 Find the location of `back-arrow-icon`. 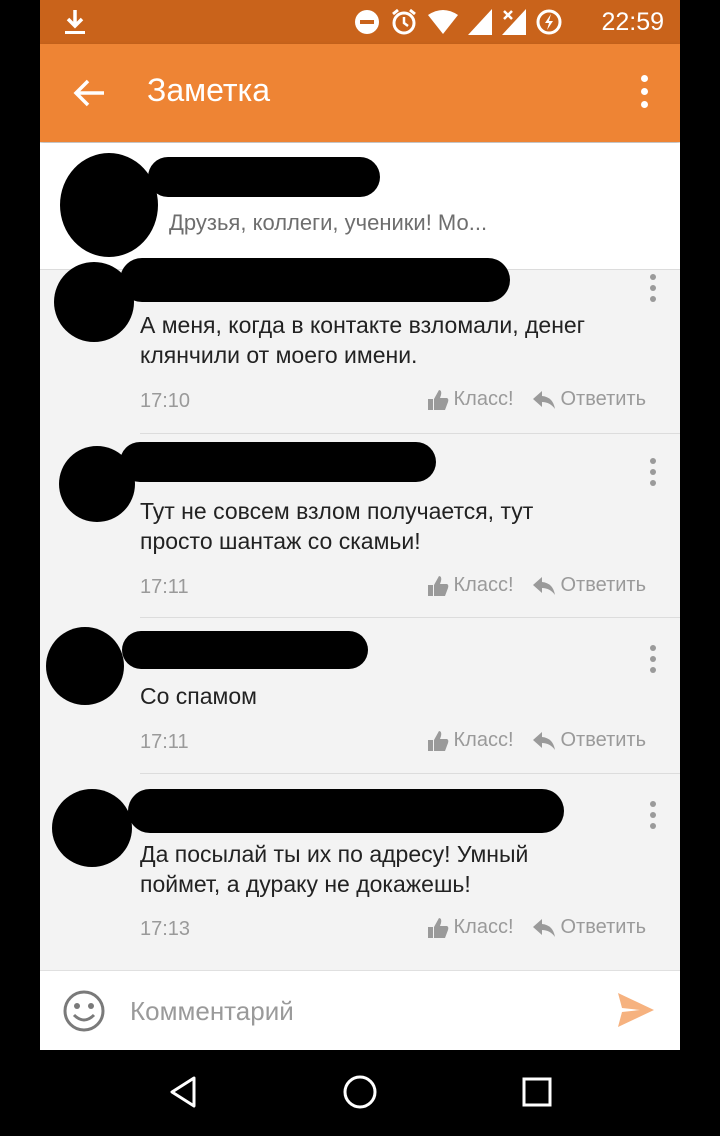

back-arrow-icon is located at coordinates (89, 93).